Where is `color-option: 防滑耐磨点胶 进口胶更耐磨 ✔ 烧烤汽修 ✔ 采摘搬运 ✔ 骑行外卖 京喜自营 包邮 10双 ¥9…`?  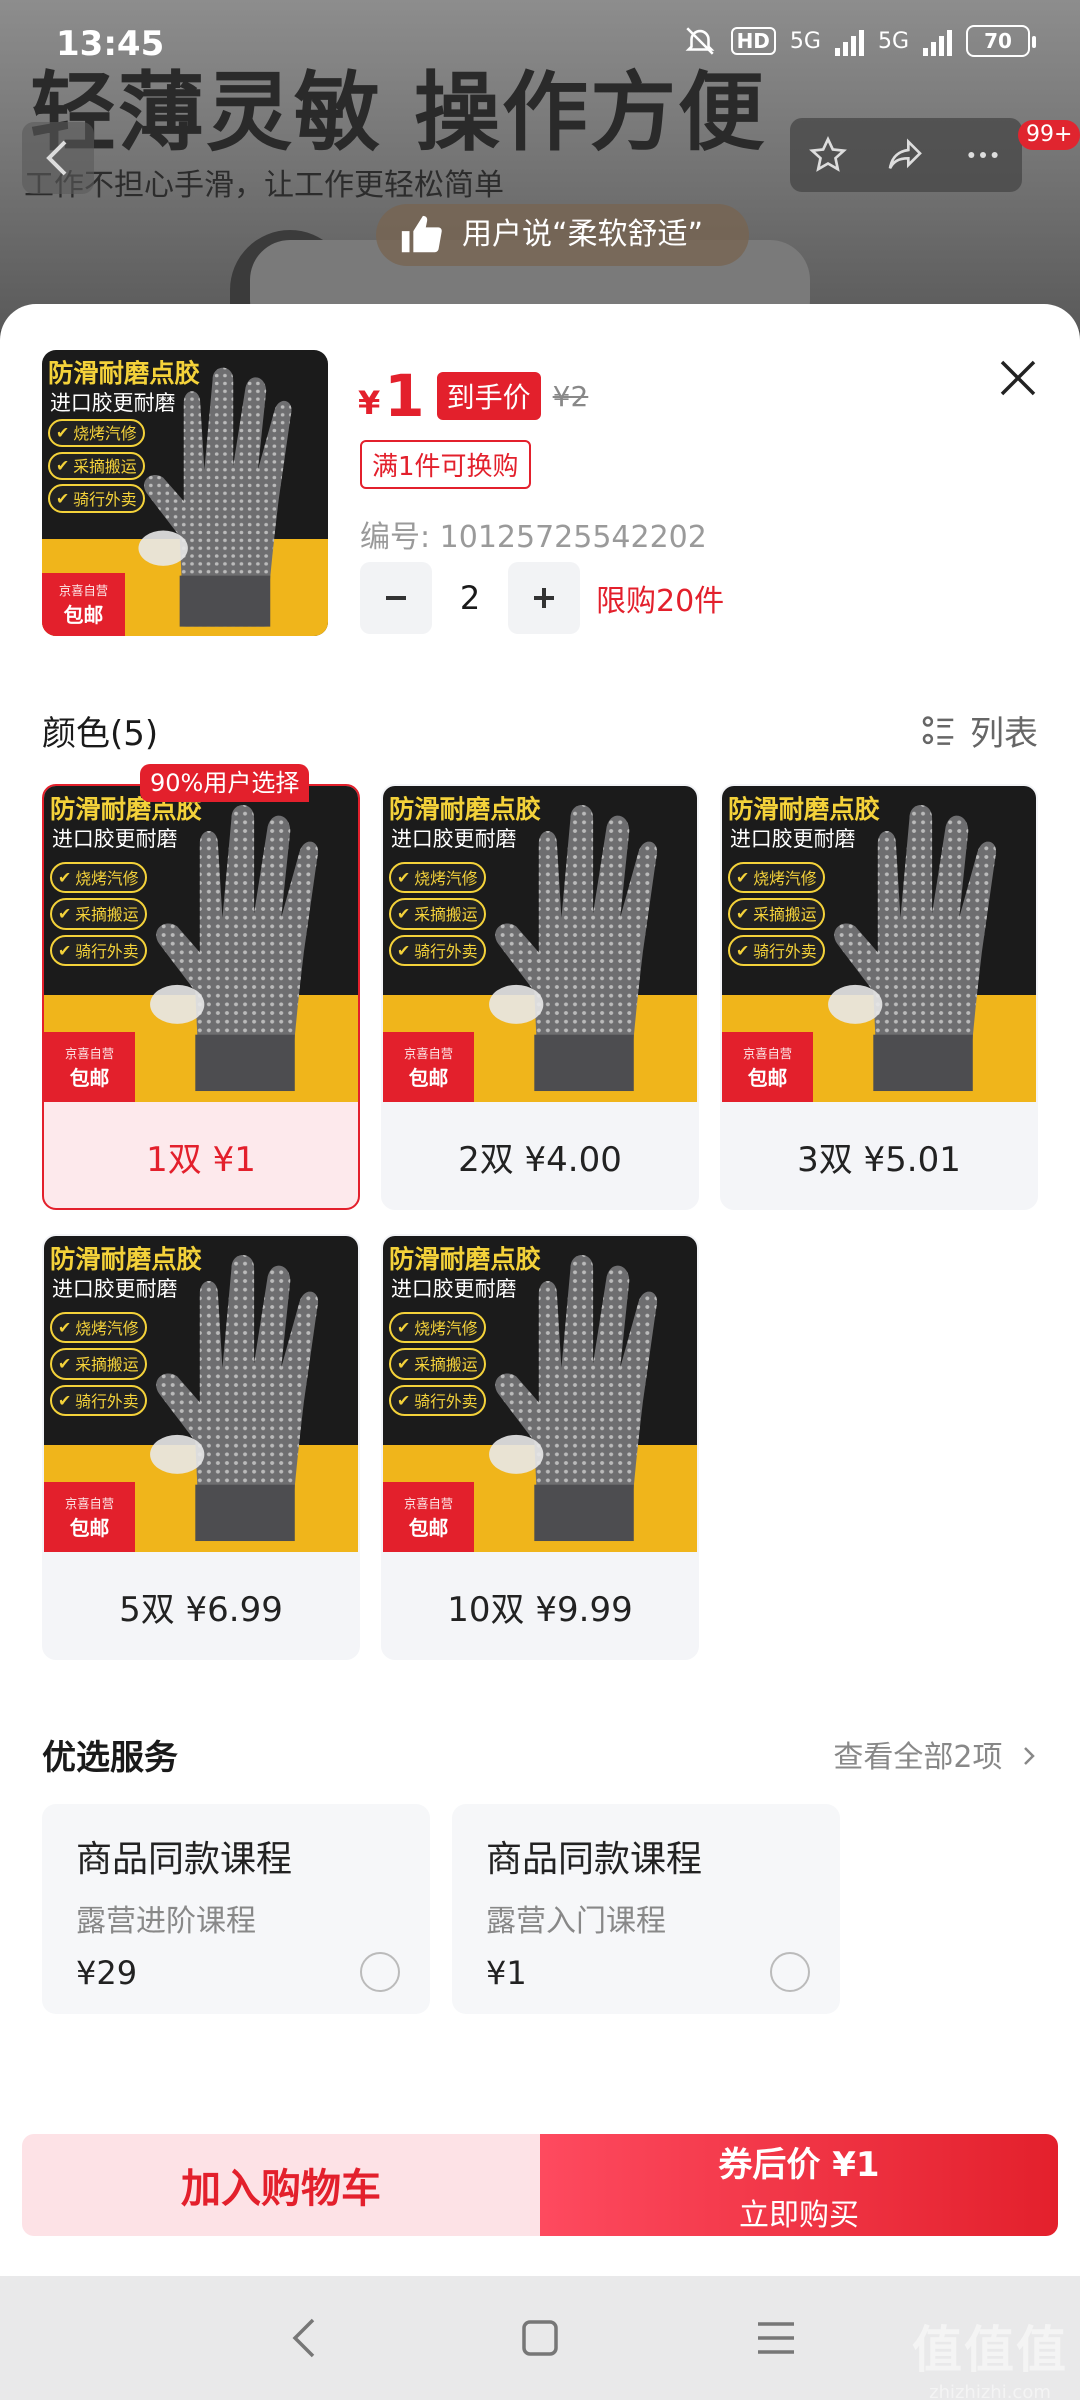
color-option: 防滑耐磨点胶 进口胶更耐磨 ✔ 烧烤汽修 ✔ 采摘搬运 ✔ 骑行外卖 京喜自营 包邮 10双 ¥9… is located at coordinates (540, 1447).